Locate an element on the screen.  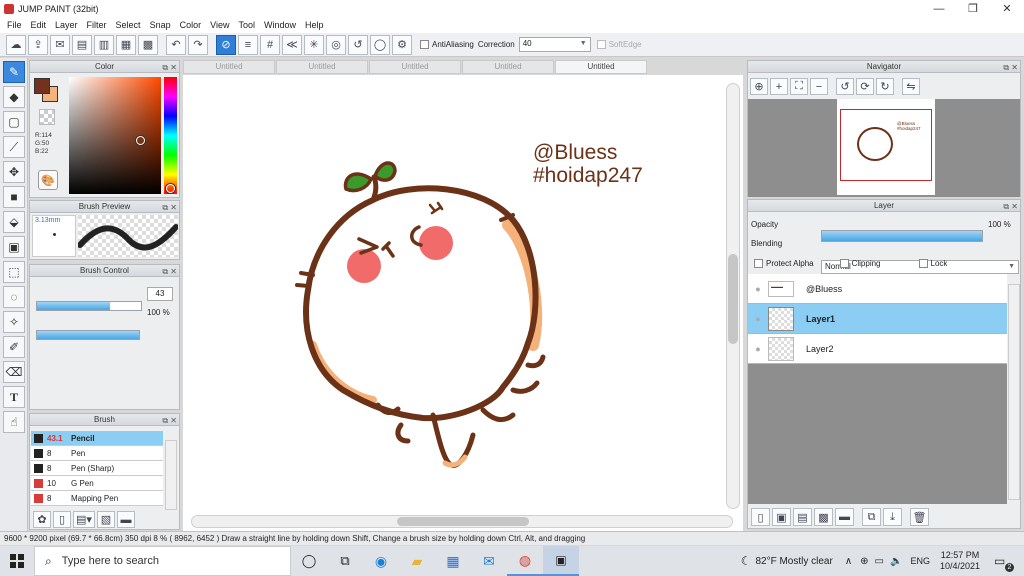
clipping-checkbox is located at coordinates (844, 263).